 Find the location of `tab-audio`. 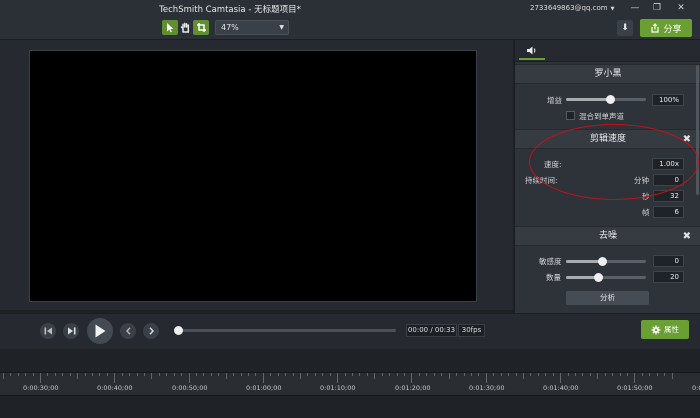

tab-audio is located at coordinates (532, 51).